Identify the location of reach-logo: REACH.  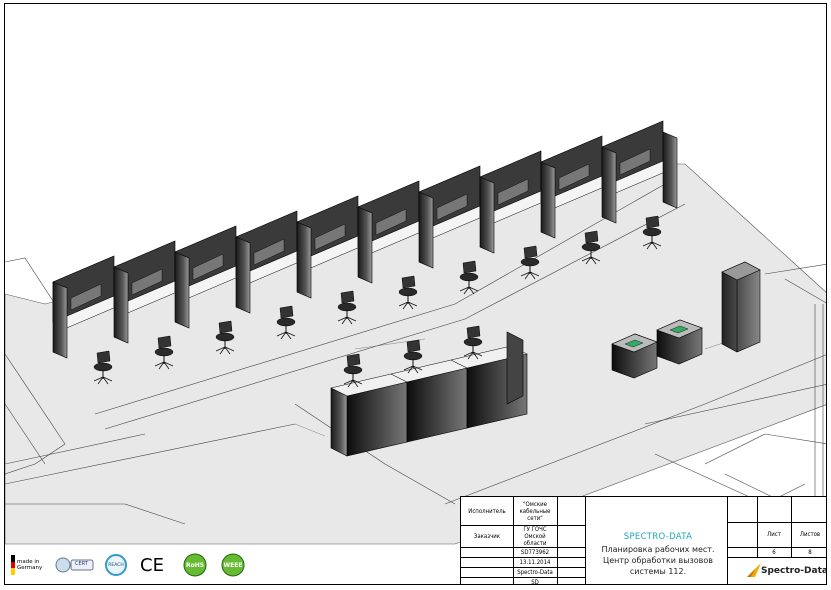
(116, 565).